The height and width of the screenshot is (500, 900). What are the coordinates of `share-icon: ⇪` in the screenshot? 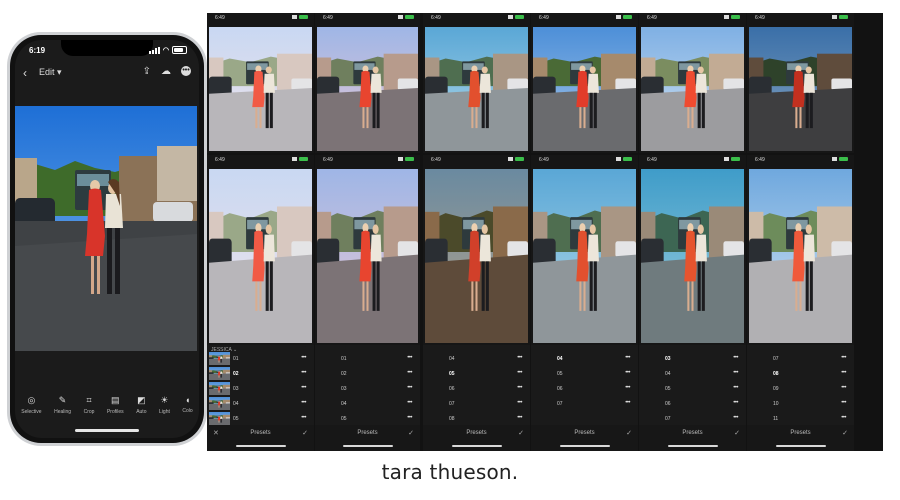 It's located at (147, 71).